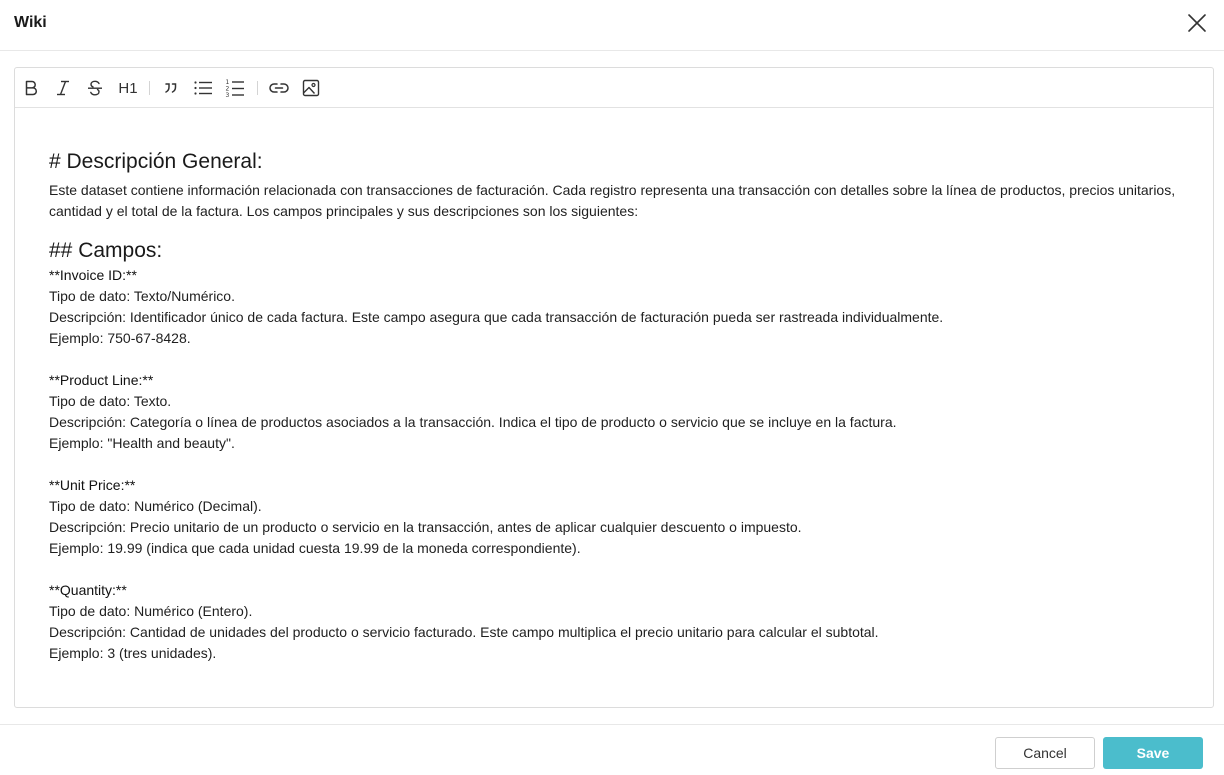 This screenshot has width=1224, height=775. I want to click on cancel-button: Cancel, so click(1045, 753).